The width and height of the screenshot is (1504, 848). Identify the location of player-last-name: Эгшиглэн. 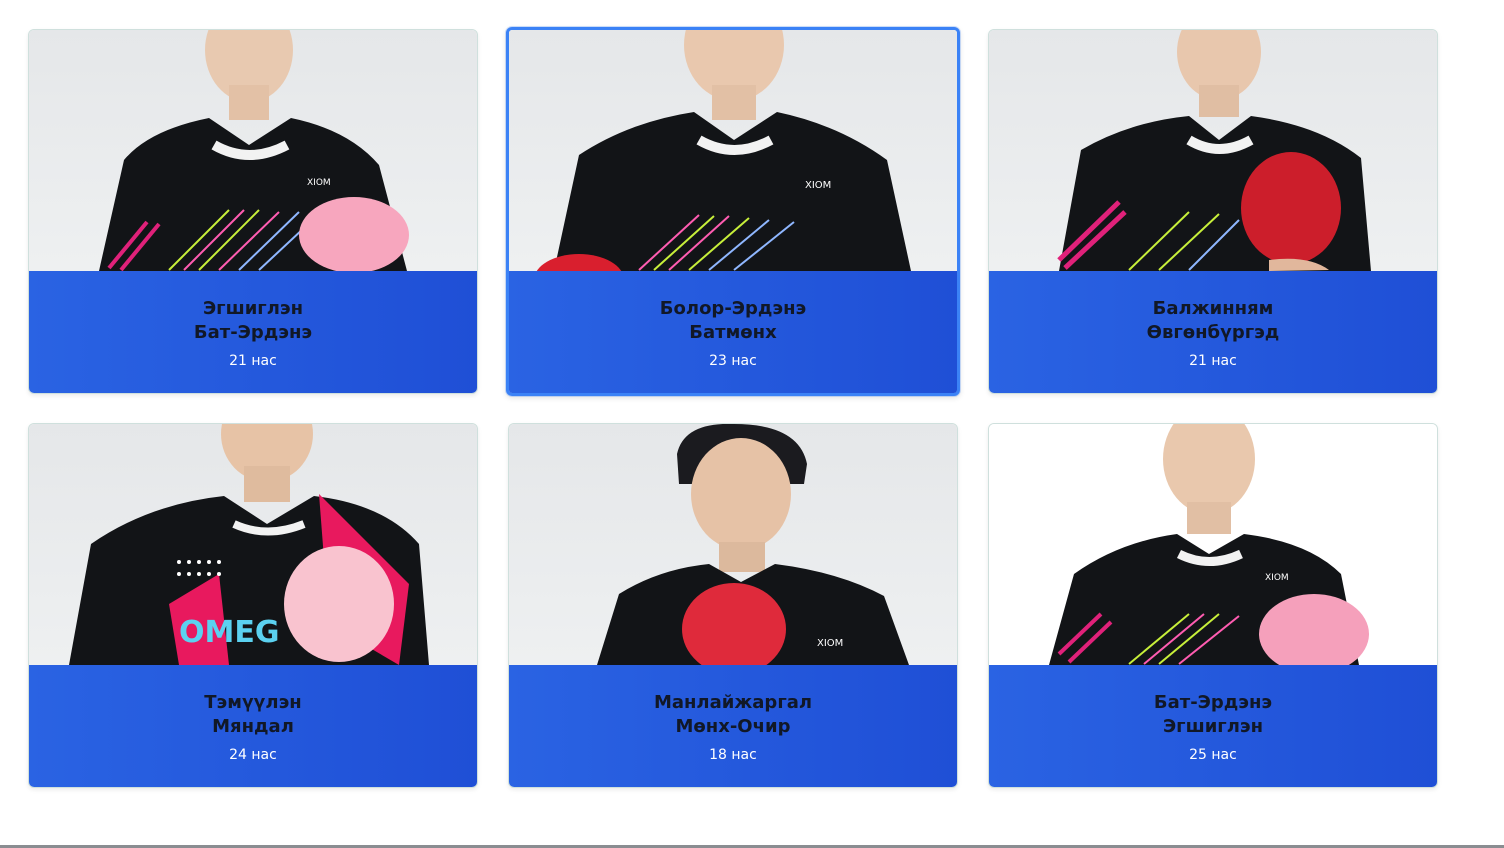
(1213, 726).